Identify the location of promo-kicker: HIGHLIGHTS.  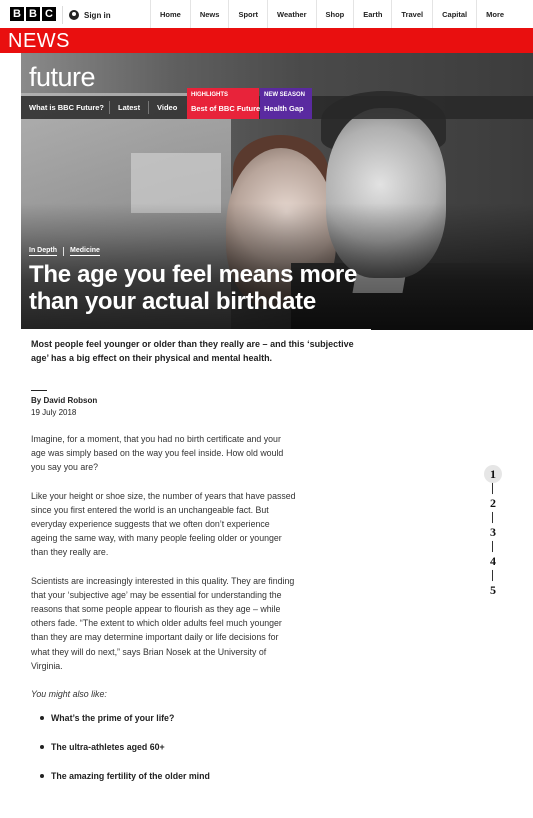
(209, 95).